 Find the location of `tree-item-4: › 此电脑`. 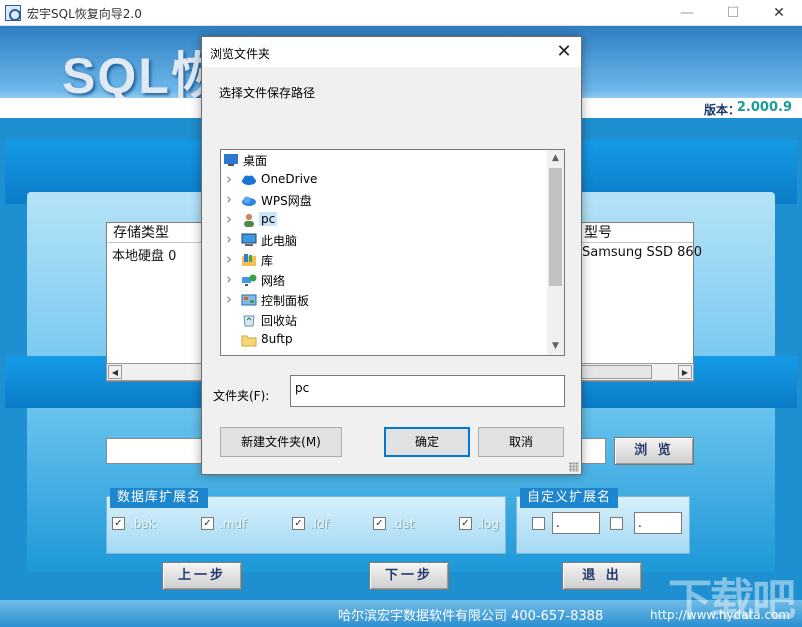

tree-item-4: › 此电脑 is located at coordinates (384, 240).